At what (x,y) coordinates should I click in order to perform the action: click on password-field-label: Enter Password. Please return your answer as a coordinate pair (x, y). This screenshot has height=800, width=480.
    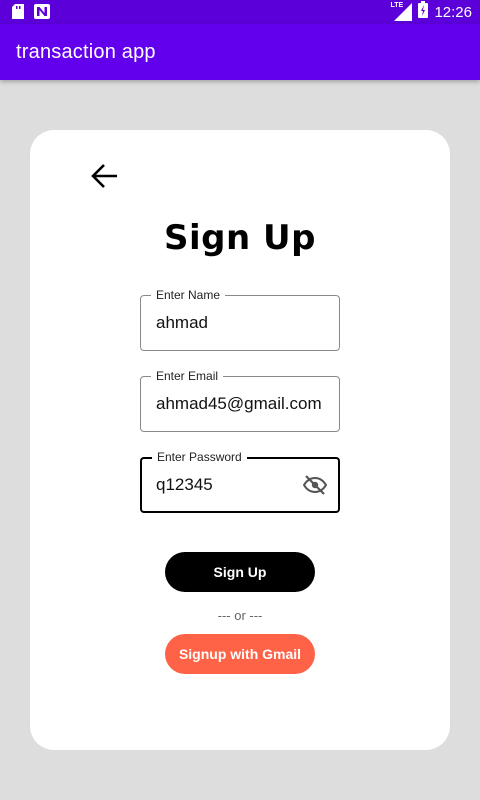
    Looking at the image, I should click on (199, 457).